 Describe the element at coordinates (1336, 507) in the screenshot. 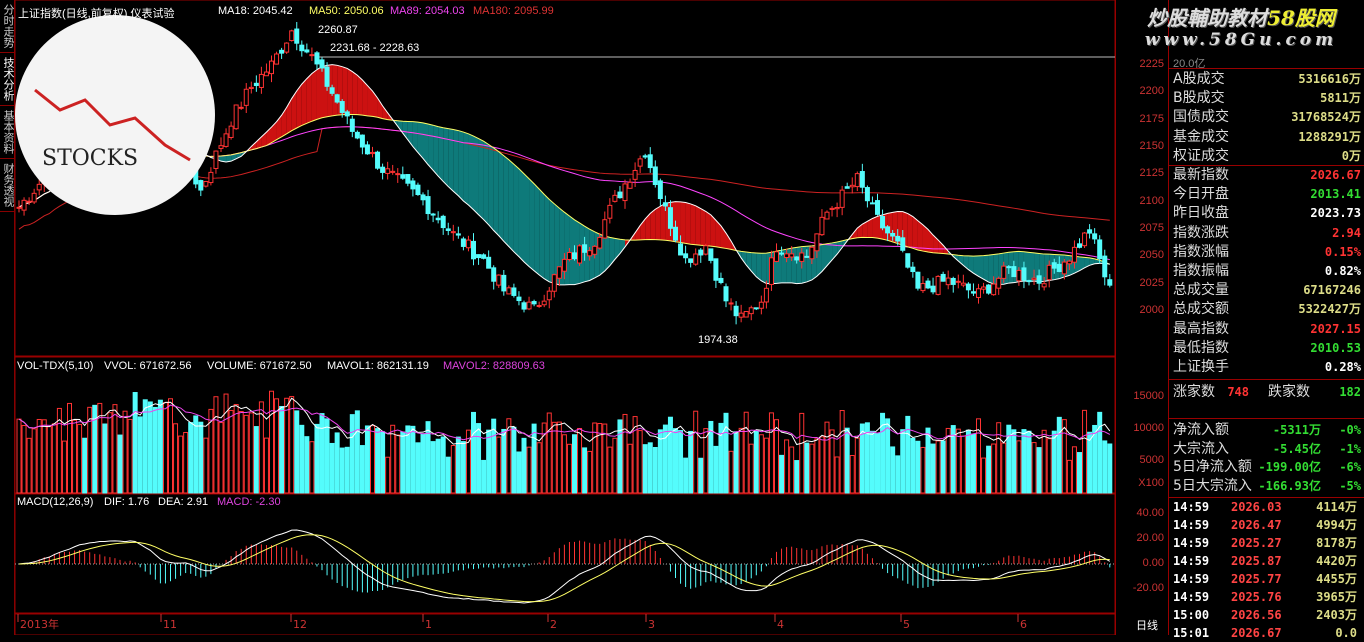

I see `trade-volume: 4114万` at that location.